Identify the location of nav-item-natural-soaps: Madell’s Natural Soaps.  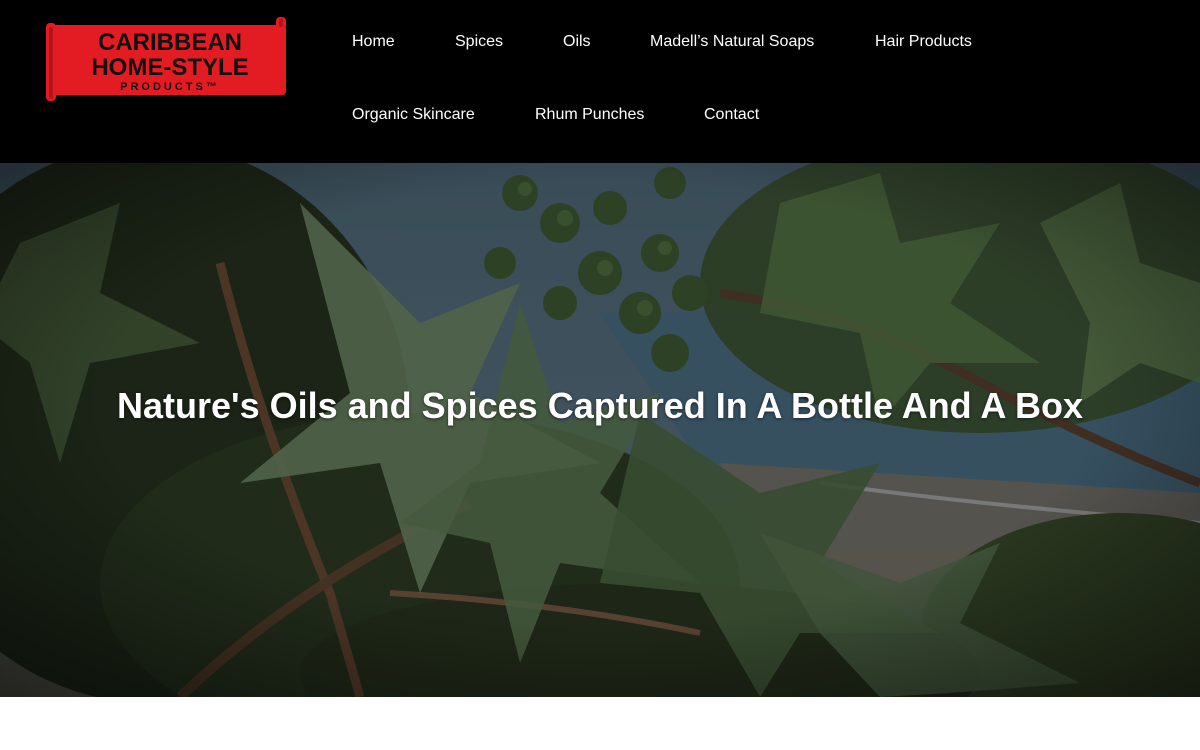
(732, 42).